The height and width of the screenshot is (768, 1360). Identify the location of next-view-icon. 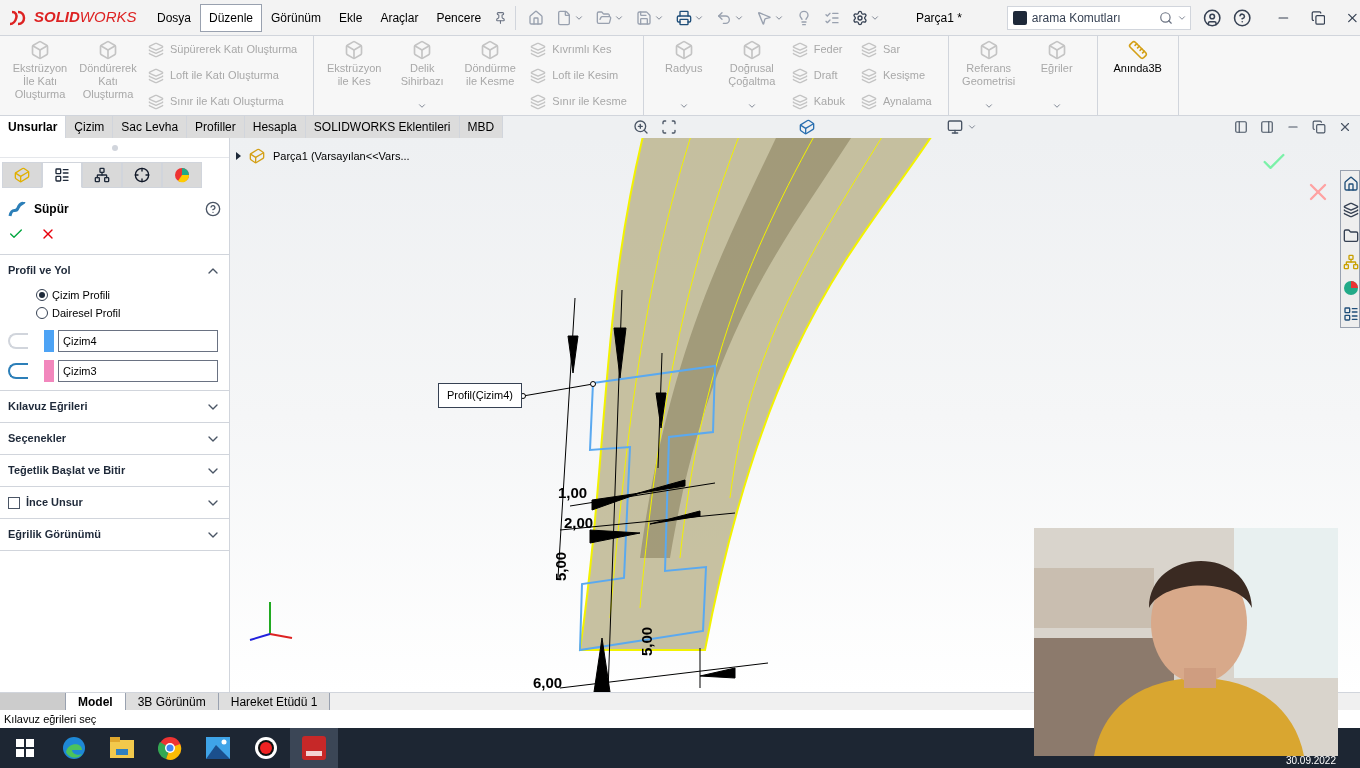
(1267, 127).